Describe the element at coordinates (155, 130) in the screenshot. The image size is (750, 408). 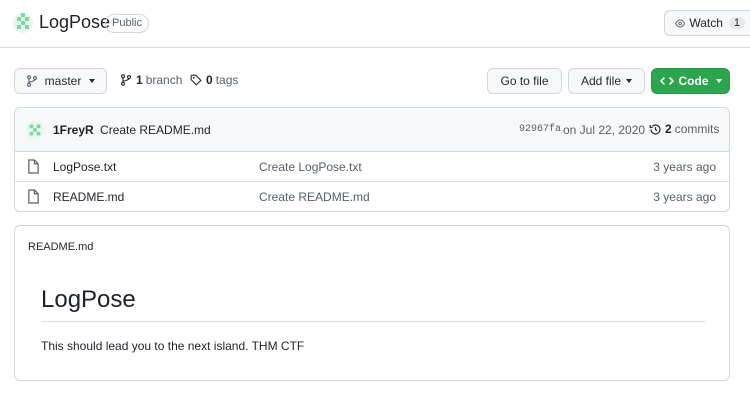
I see `commit-message: Create README.md` at that location.